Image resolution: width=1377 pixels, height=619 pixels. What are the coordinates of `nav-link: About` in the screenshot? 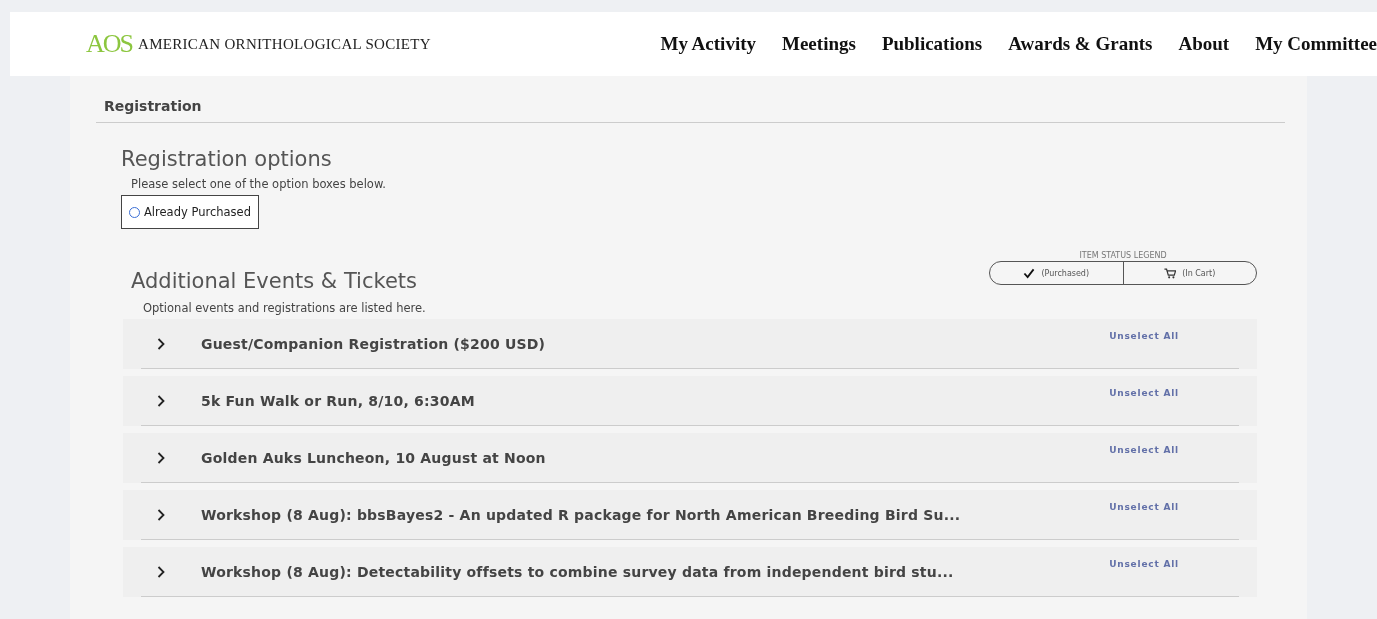 It's located at (1204, 44).